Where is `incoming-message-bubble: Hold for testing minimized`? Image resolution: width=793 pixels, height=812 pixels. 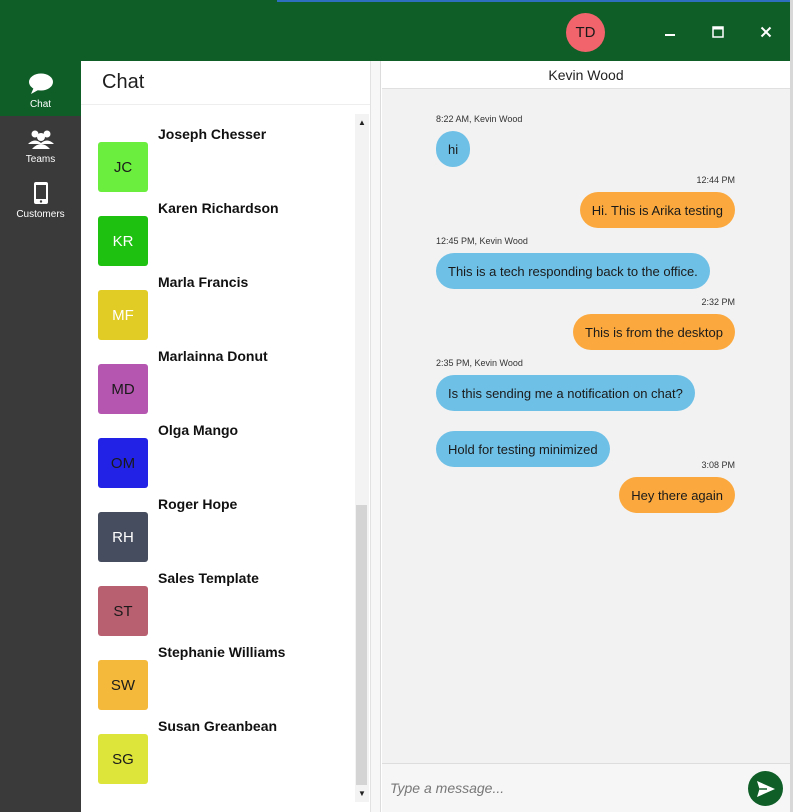 incoming-message-bubble: Hold for testing minimized is located at coordinates (523, 449).